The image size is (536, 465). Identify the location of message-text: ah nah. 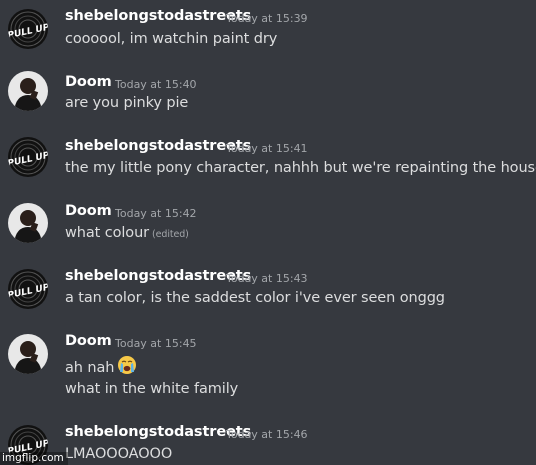
(101, 367).